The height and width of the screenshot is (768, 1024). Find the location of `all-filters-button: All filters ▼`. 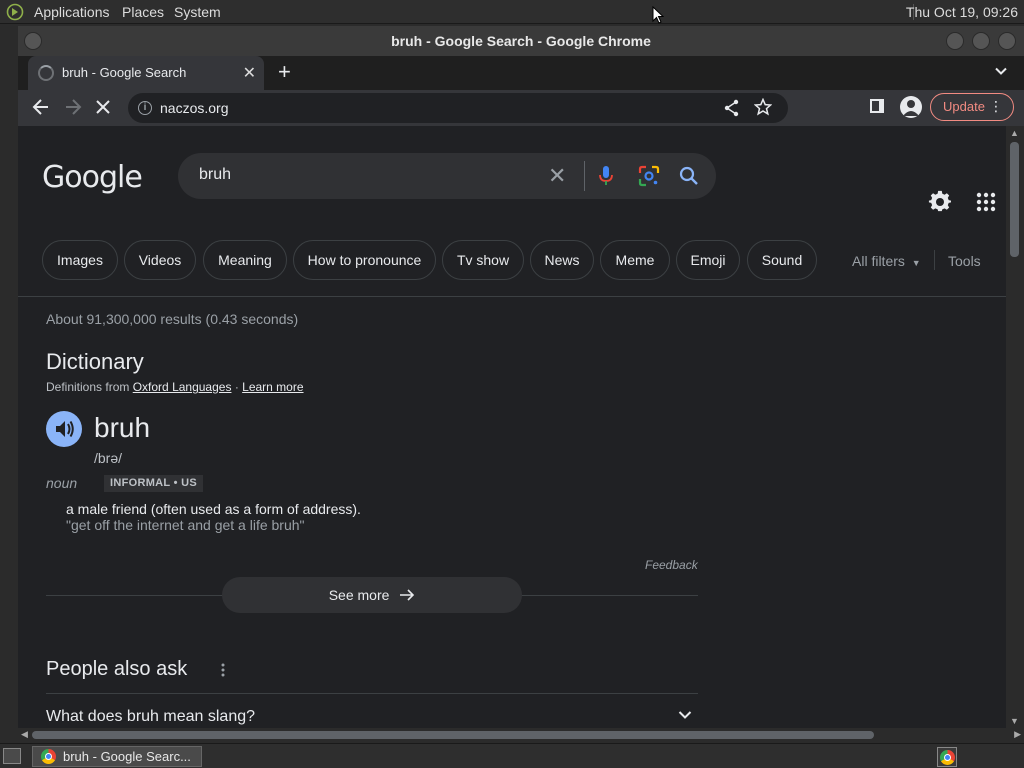

all-filters-button: All filters ▼ is located at coordinates (886, 261).